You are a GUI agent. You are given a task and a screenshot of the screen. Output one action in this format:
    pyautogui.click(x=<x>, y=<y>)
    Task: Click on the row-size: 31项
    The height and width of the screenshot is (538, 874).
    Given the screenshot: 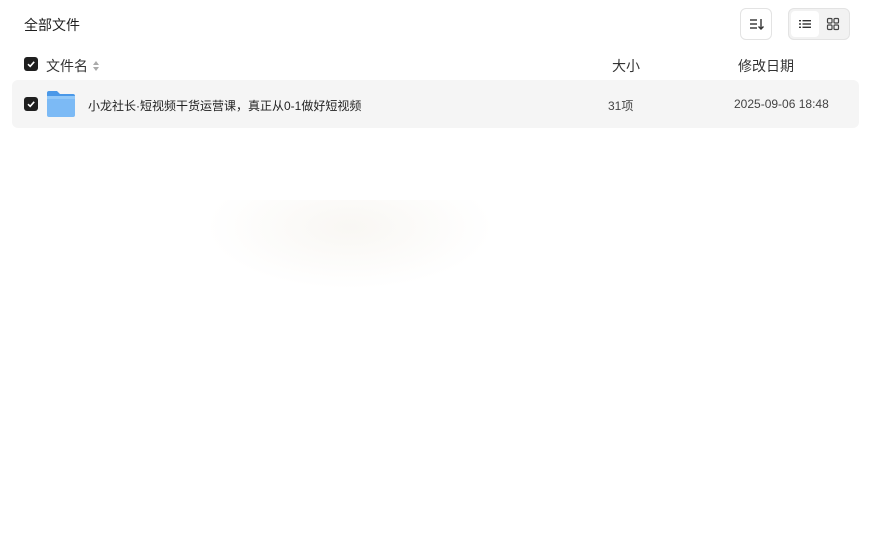 What is the action you would take?
    pyautogui.click(x=621, y=106)
    